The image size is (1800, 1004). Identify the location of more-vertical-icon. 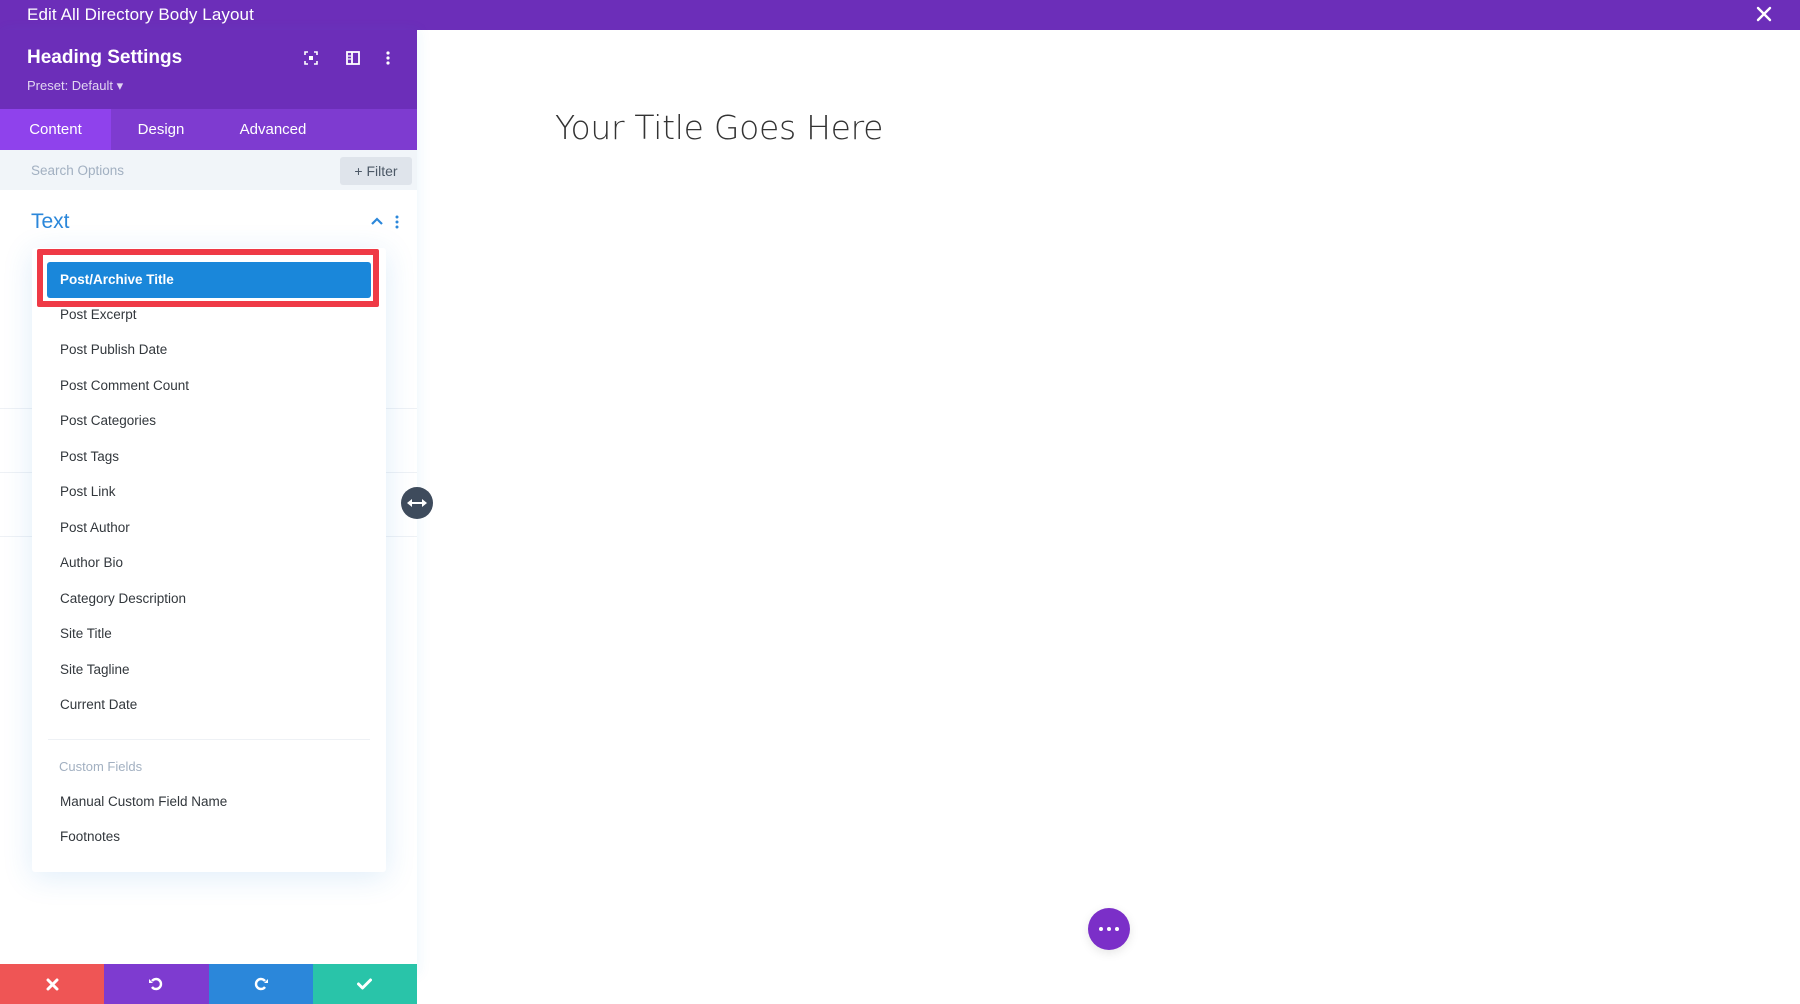
(388, 58).